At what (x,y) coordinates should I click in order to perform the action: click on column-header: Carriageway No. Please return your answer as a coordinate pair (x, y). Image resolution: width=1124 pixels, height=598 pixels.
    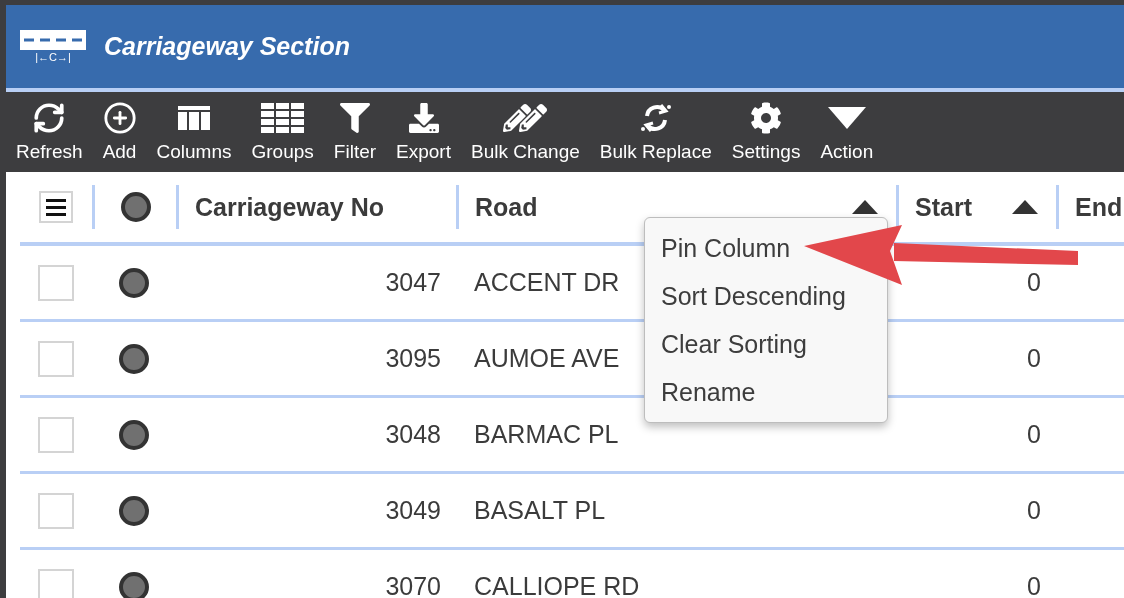
    Looking at the image, I should click on (289, 207).